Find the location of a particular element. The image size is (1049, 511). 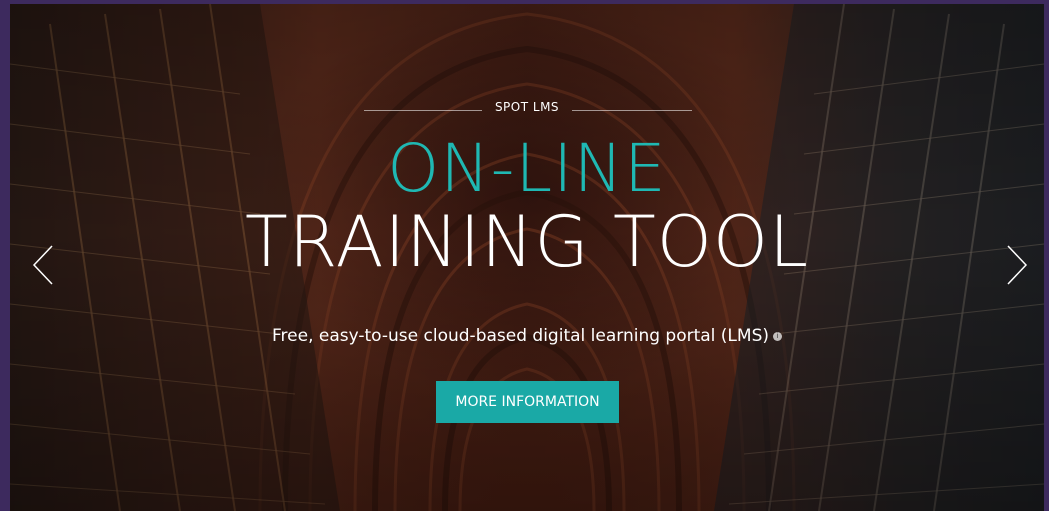

chevron-left-icon is located at coordinates (42, 265).